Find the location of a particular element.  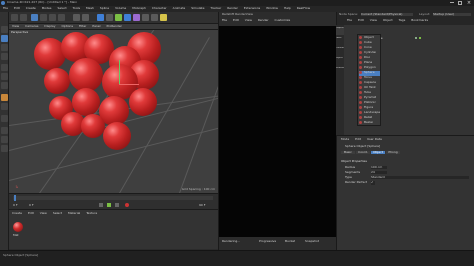

rotate-icon is located at coordinates (61, 17).